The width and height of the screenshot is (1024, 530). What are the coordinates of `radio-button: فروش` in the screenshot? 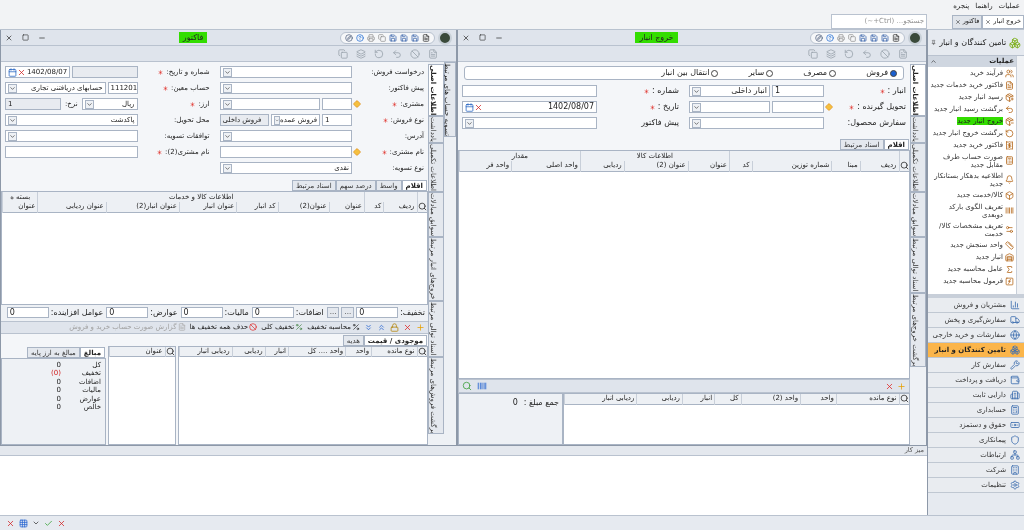 It's located at (881, 73).